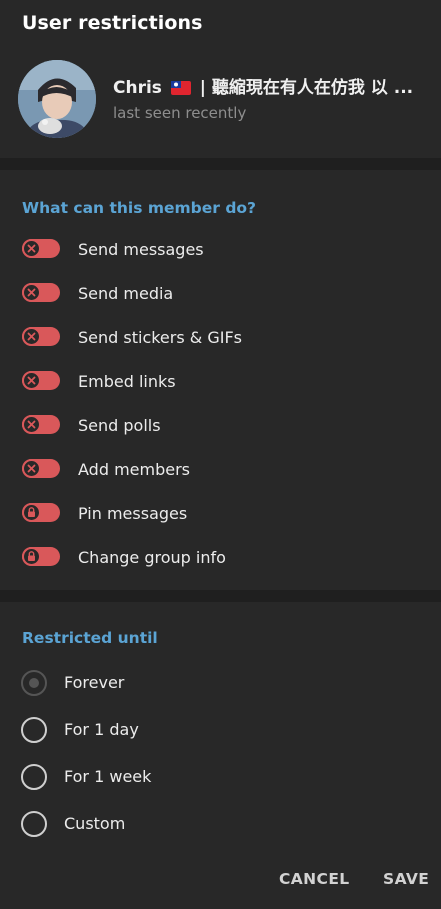 The height and width of the screenshot is (909, 441). What do you see at coordinates (220, 427) in the screenshot?
I see `permission-send-polls: Send polls` at bounding box center [220, 427].